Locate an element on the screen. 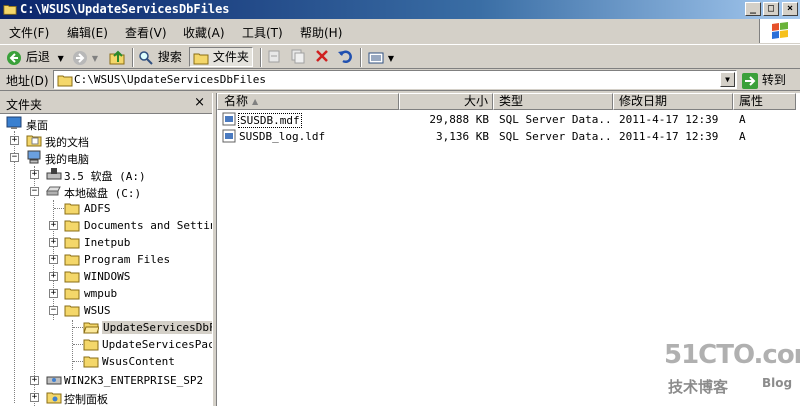  tree-item-floppy: + 3.5 软盘 (A:) is located at coordinates (106, 174).